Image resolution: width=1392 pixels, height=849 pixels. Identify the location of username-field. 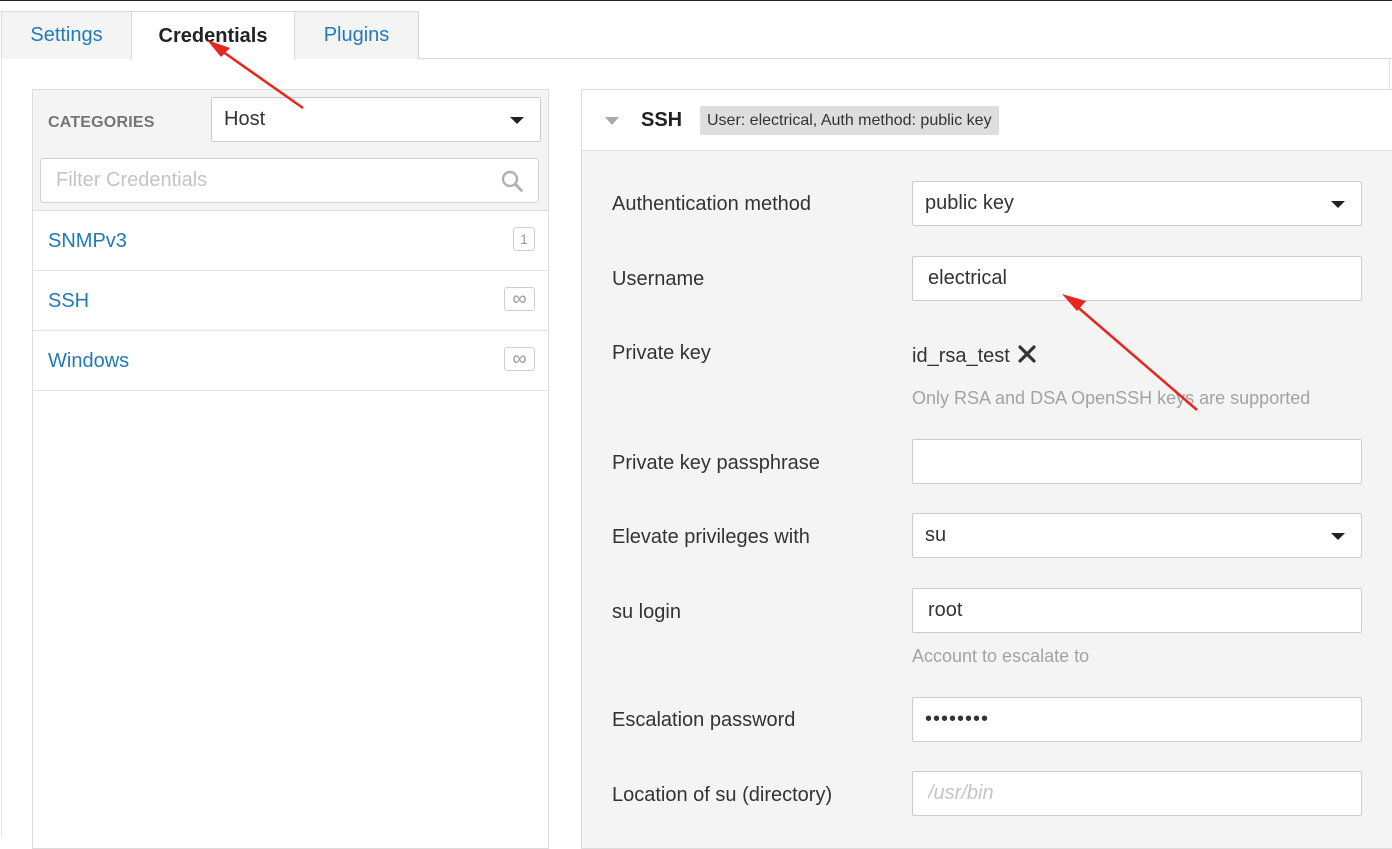
(1137, 278).